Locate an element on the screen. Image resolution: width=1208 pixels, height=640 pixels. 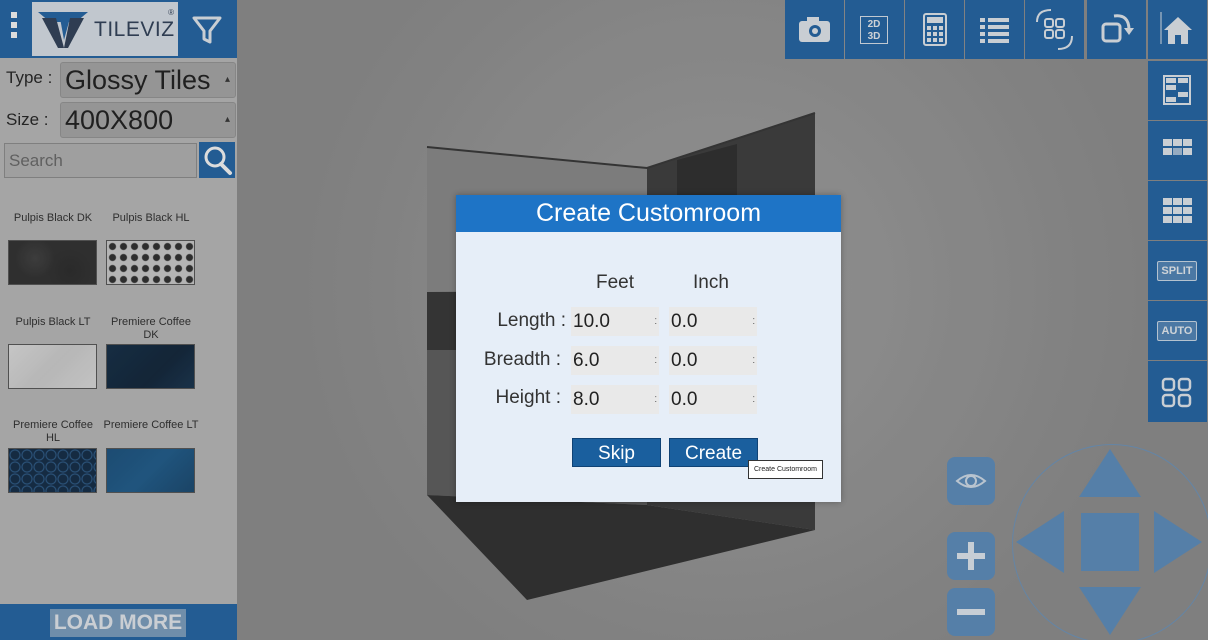
breadth-feet-value: 6.0 is located at coordinates (586, 360).